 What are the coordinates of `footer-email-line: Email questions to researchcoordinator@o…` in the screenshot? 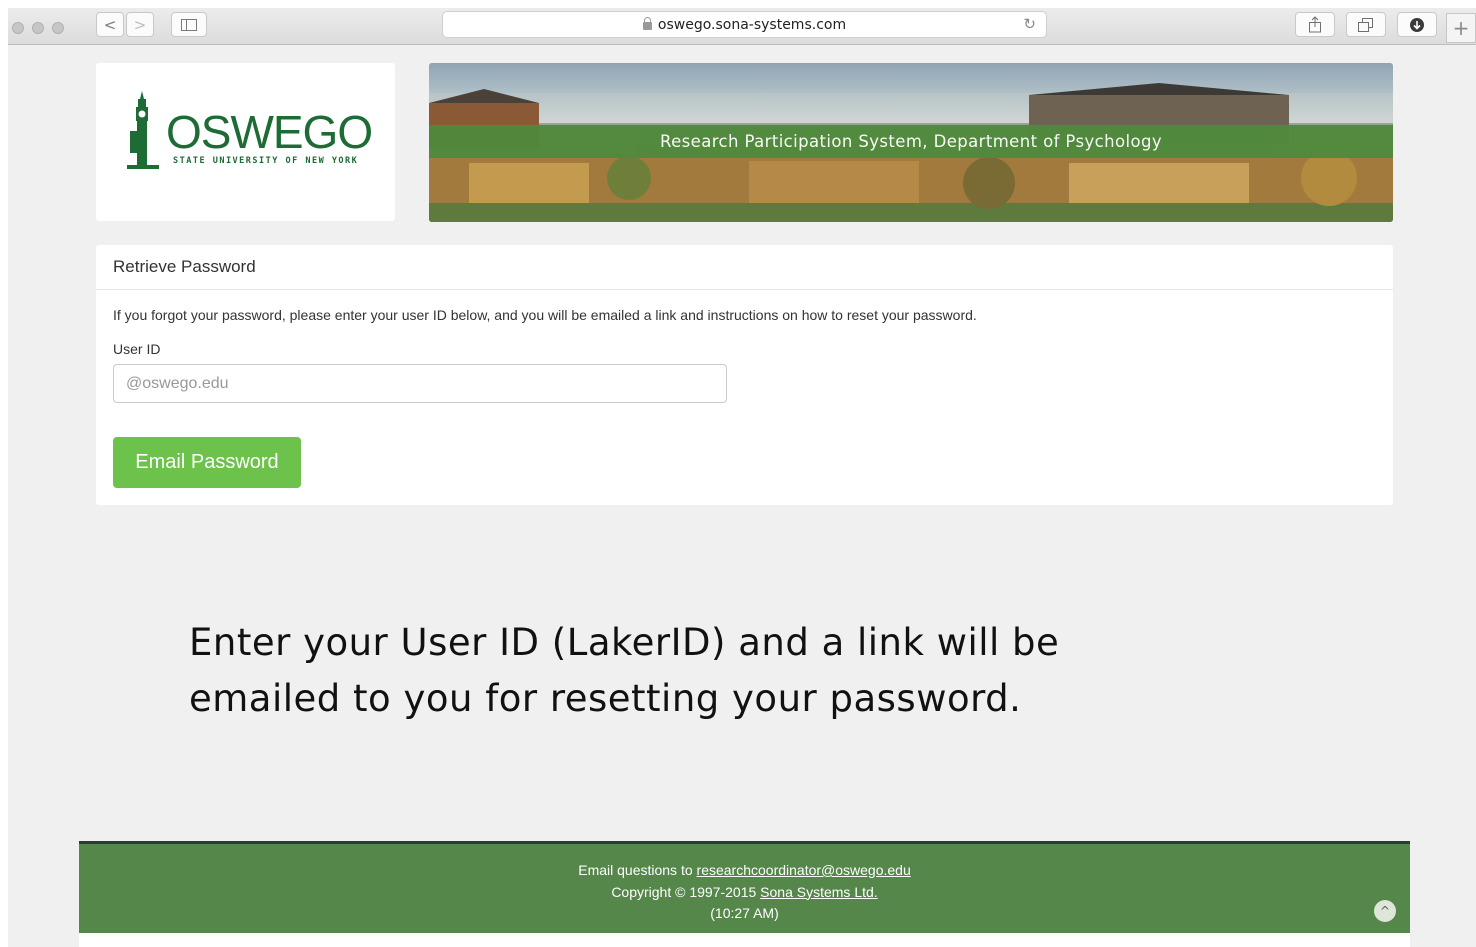 It's located at (744, 871).